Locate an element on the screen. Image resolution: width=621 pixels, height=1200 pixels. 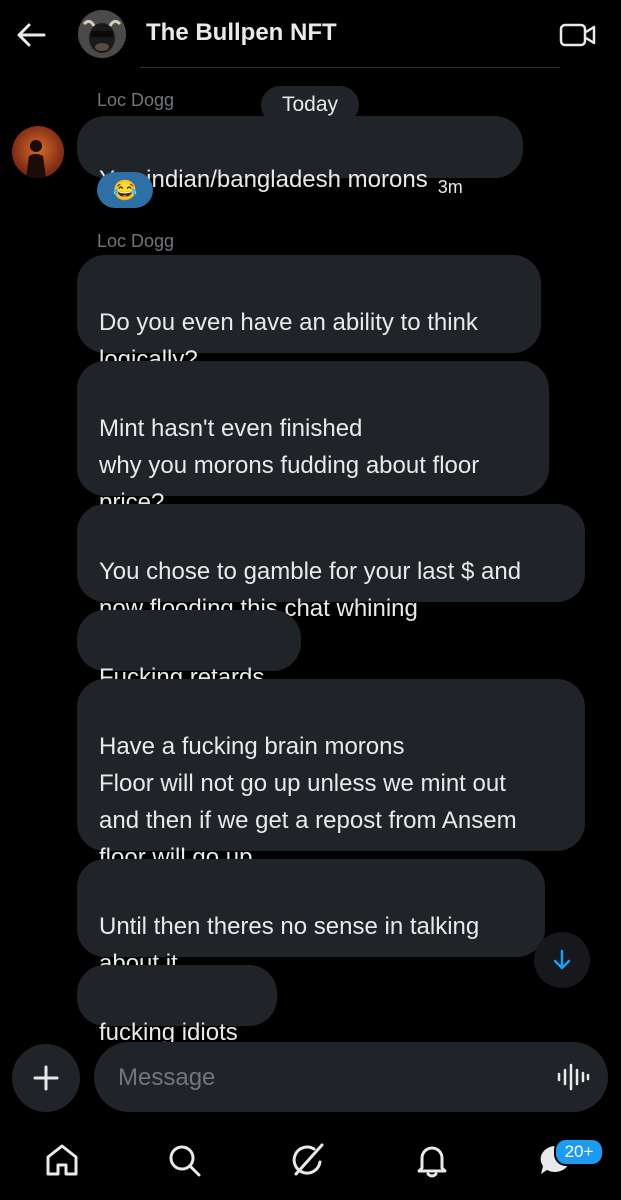
add-attachment-button is located at coordinates (46, 1078).